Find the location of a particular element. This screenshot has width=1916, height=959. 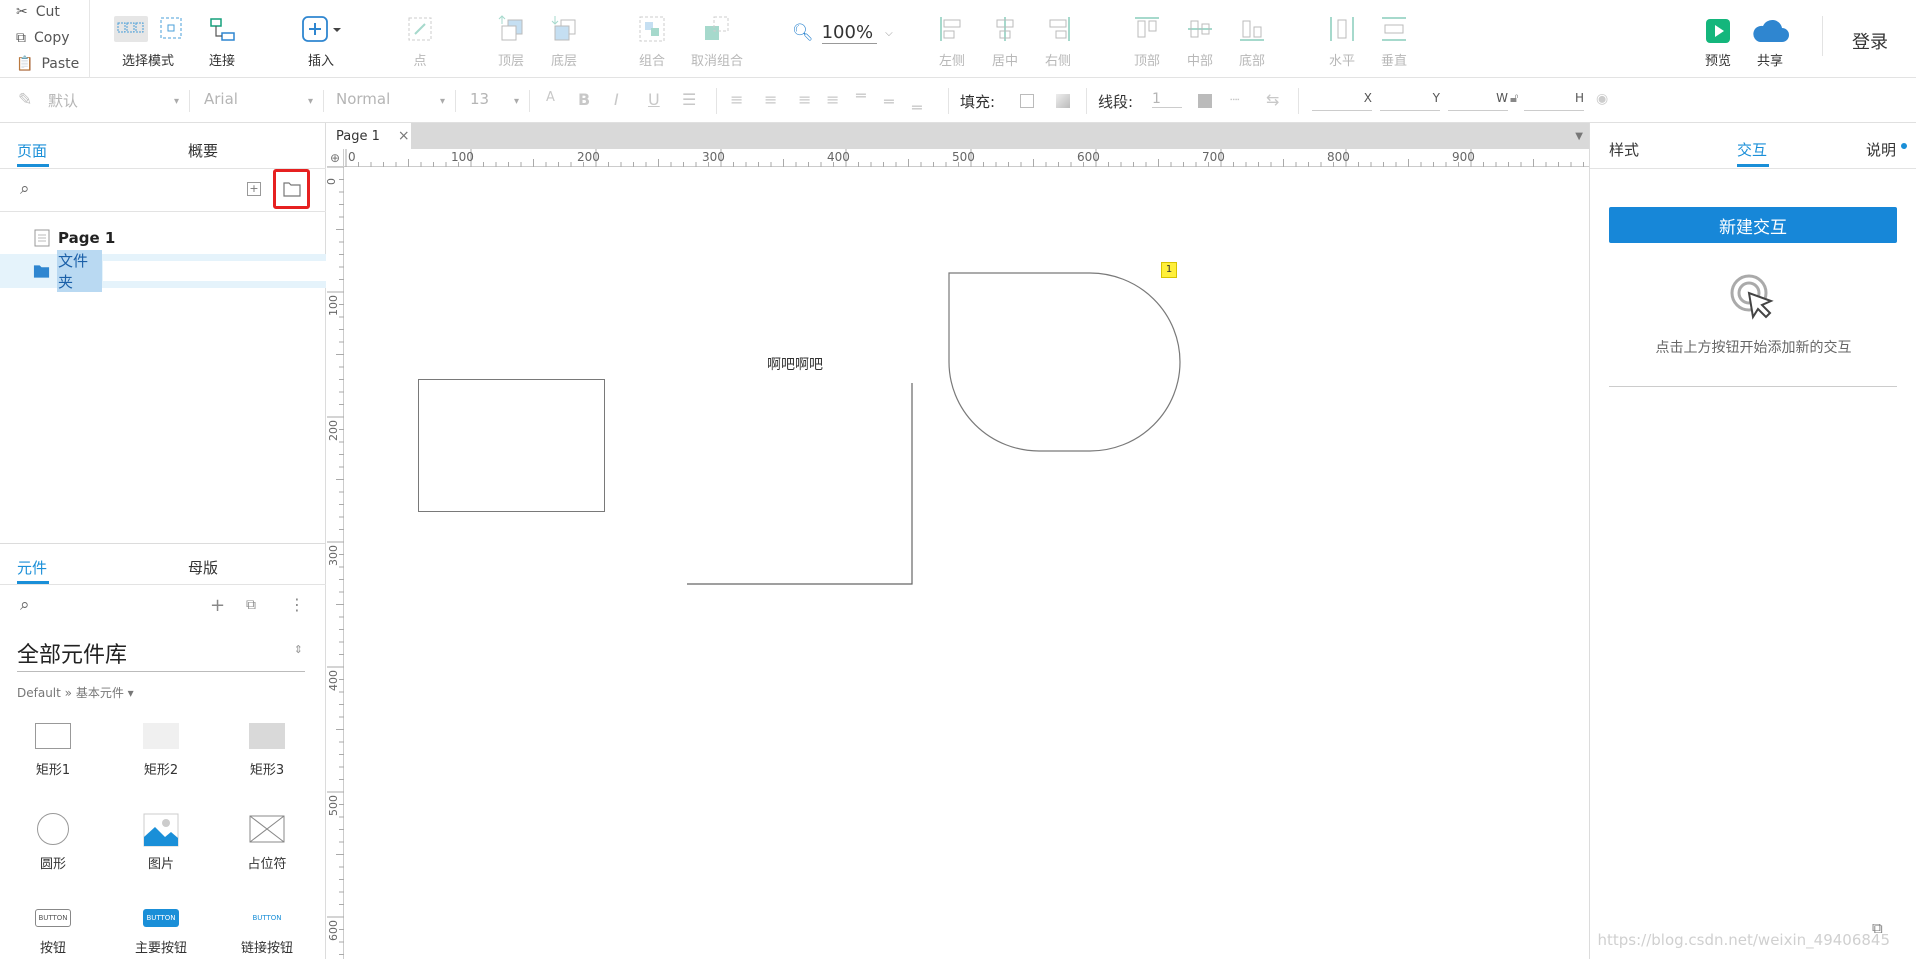

fill-color-swatch is located at coordinates (1027, 101).